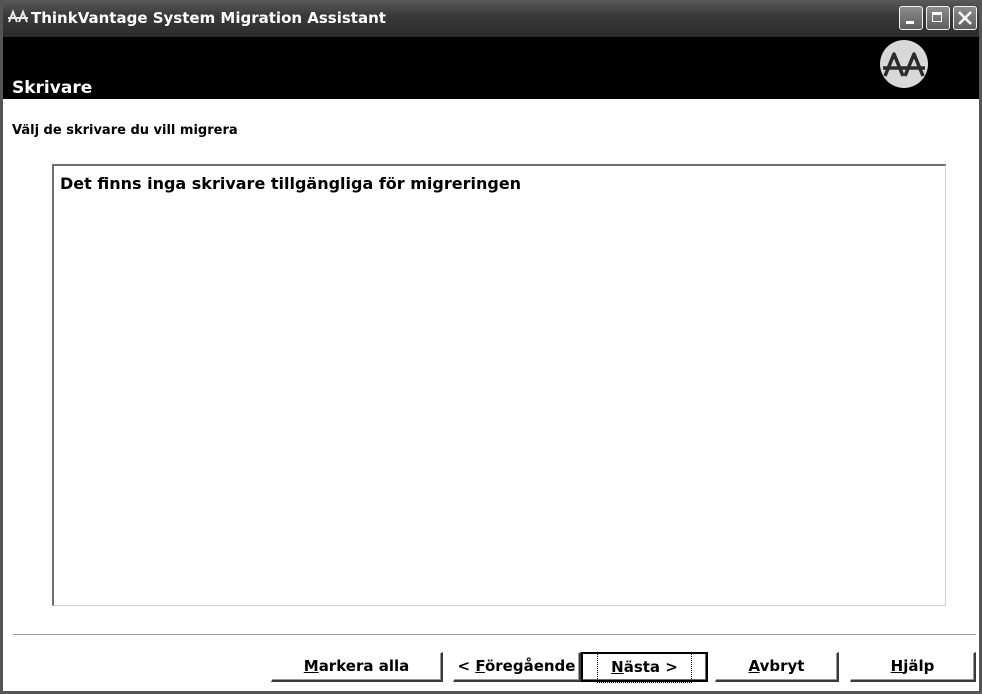 Image resolution: width=982 pixels, height=694 pixels. What do you see at coordinates (911, 18) in the screenshot?
I see `minimize-button` at bounding box center [911, 18].